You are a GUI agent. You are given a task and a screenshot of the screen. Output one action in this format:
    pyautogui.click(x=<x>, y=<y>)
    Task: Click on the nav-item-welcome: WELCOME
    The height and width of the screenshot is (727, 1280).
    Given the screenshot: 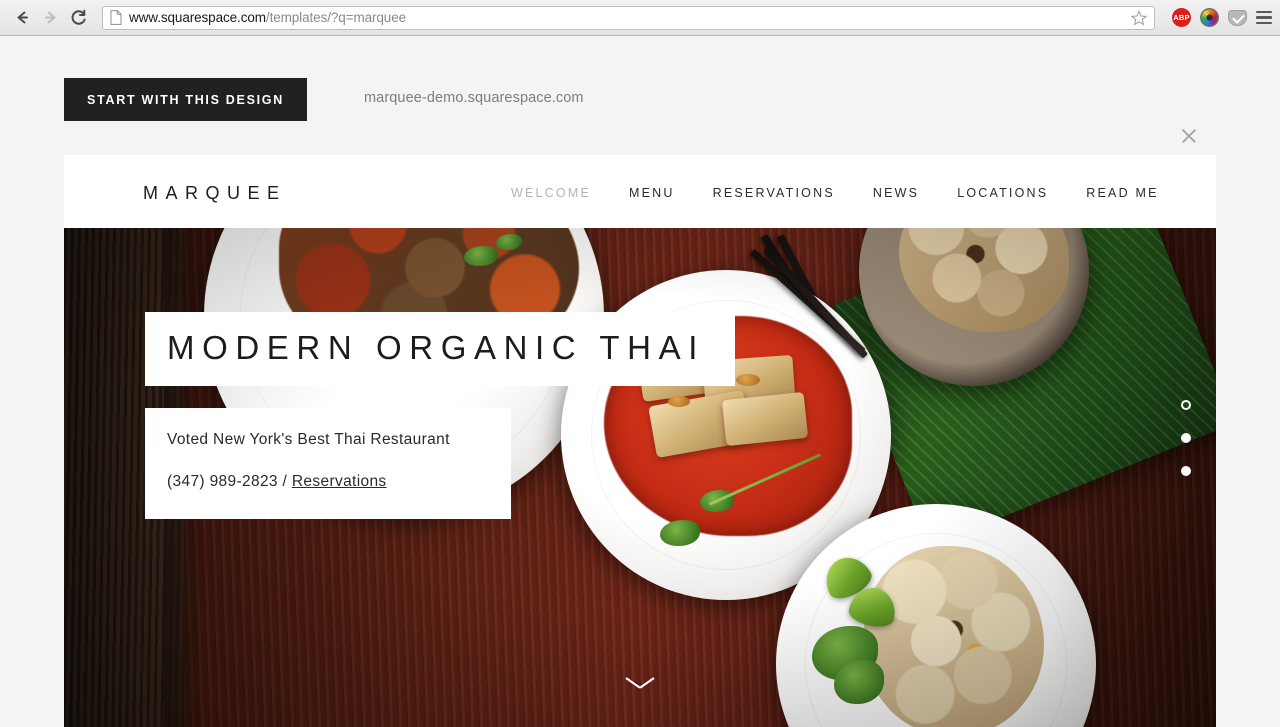 What is the action you would take?
    pyautogui.click(x=551, y=193)
    